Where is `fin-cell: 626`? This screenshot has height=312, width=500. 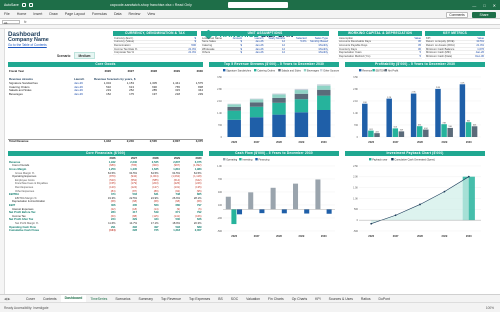
fin-cell: 626 is located at coordinates (190, 219).